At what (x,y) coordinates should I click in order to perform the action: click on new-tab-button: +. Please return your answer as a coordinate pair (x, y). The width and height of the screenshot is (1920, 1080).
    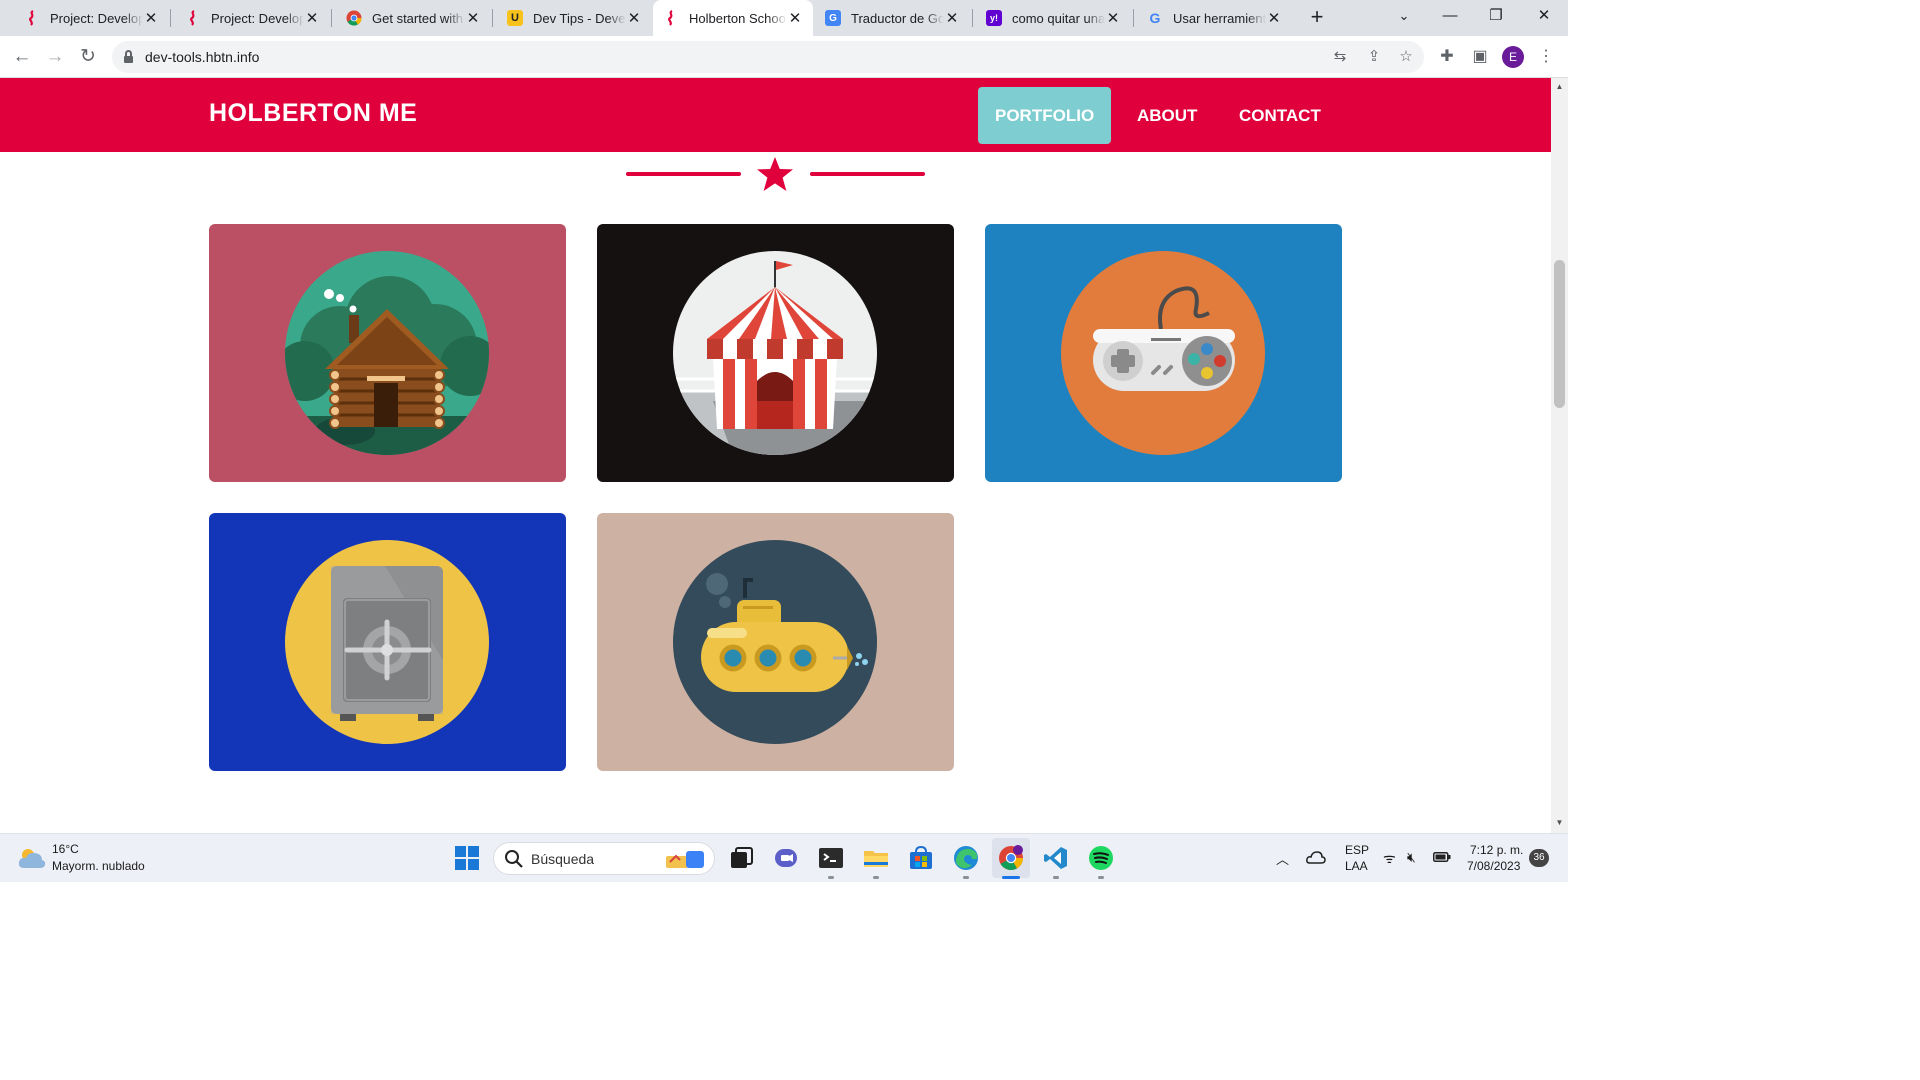
    Looking at the image, I should click on (1317, 17).